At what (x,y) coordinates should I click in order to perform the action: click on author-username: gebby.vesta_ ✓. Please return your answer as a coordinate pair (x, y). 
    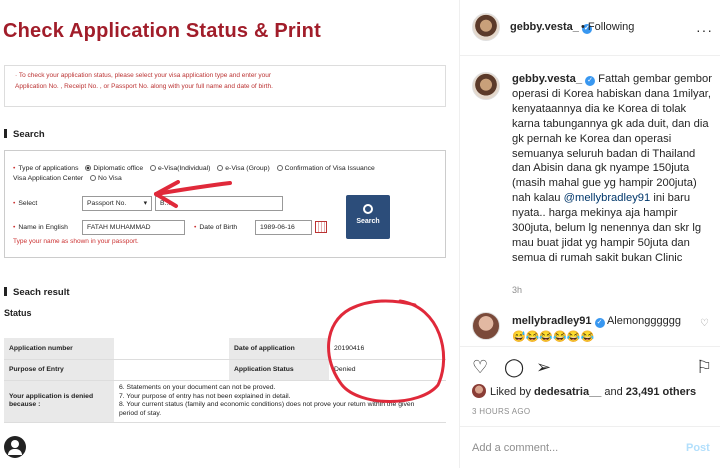
    Looking at the image, I should click on (551, 27).